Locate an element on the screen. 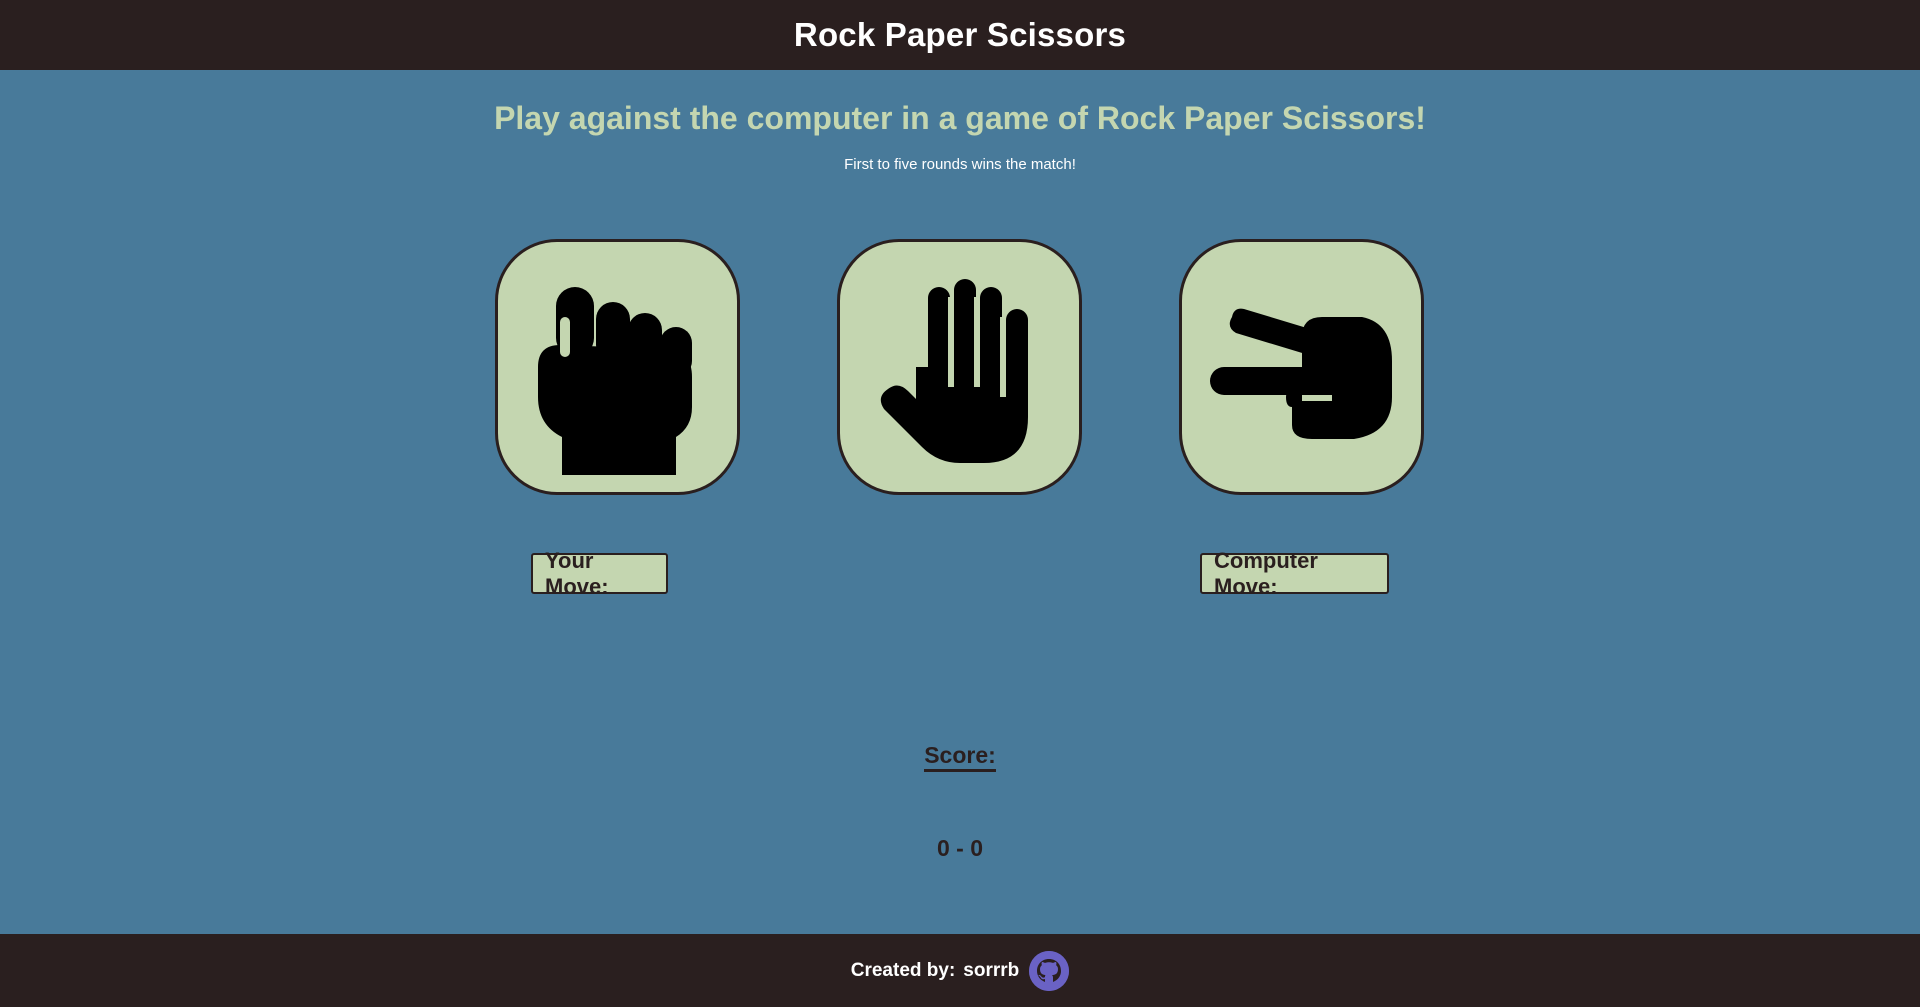 This screenshot has width=1920, height=1007. fist-icon is located at coordinates (614, 381).